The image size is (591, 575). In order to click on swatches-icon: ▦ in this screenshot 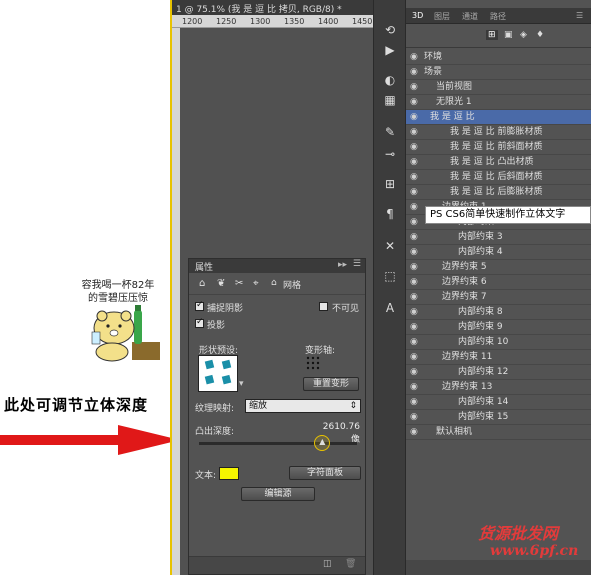, I will do `click(390, 100)`.